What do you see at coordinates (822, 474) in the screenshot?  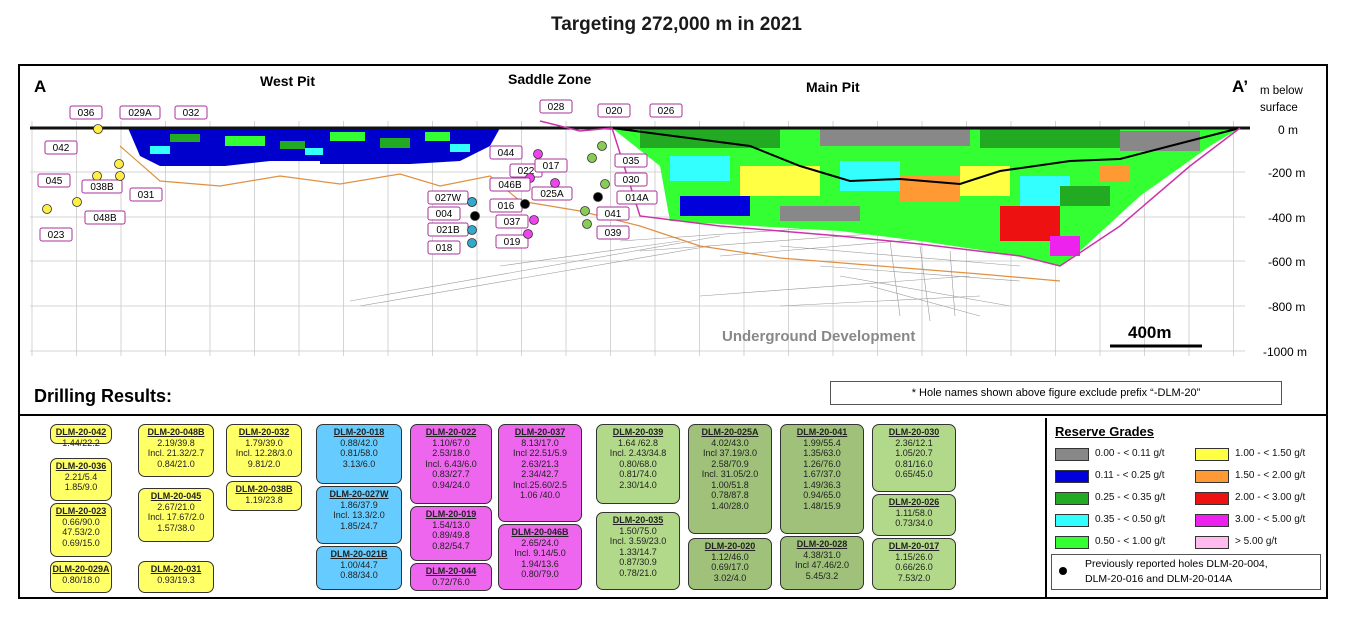 I see `result-card-value: 1.67/37.0` at bounding box center [822, 474].